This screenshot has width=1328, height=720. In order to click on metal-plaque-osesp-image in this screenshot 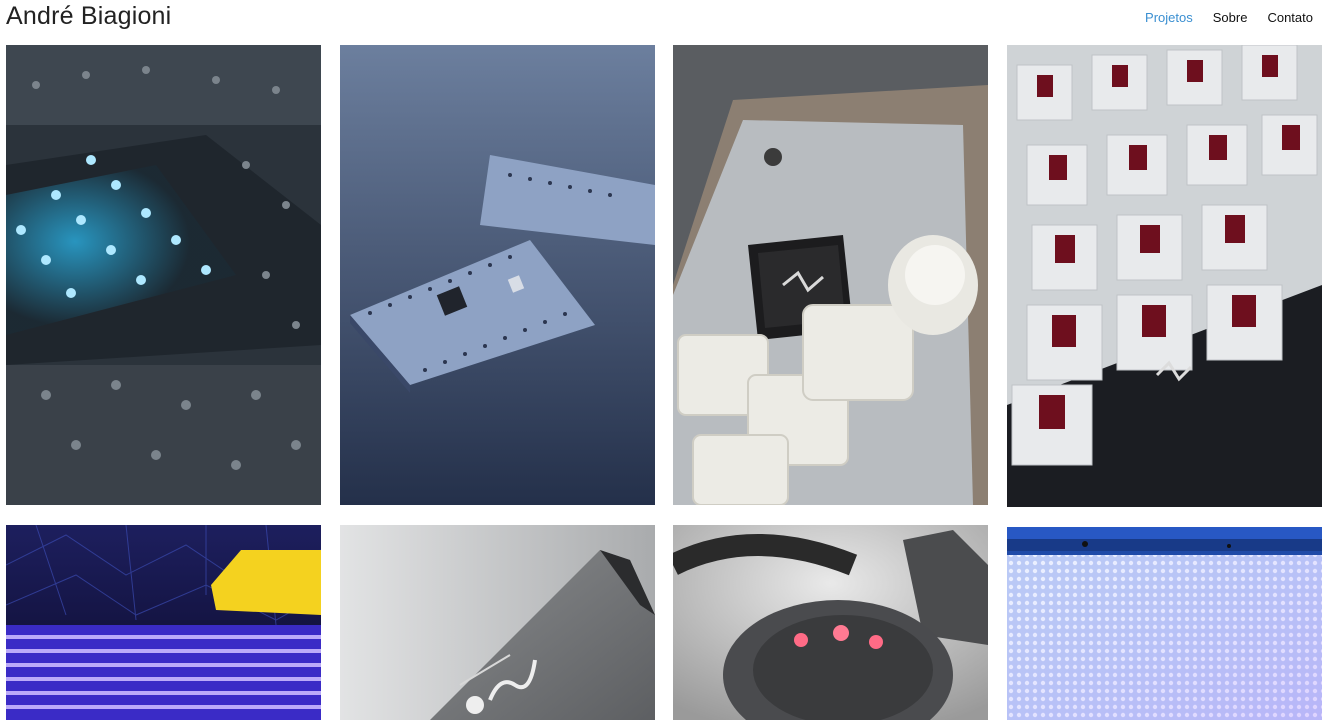, I will do `click(497, 622)`.